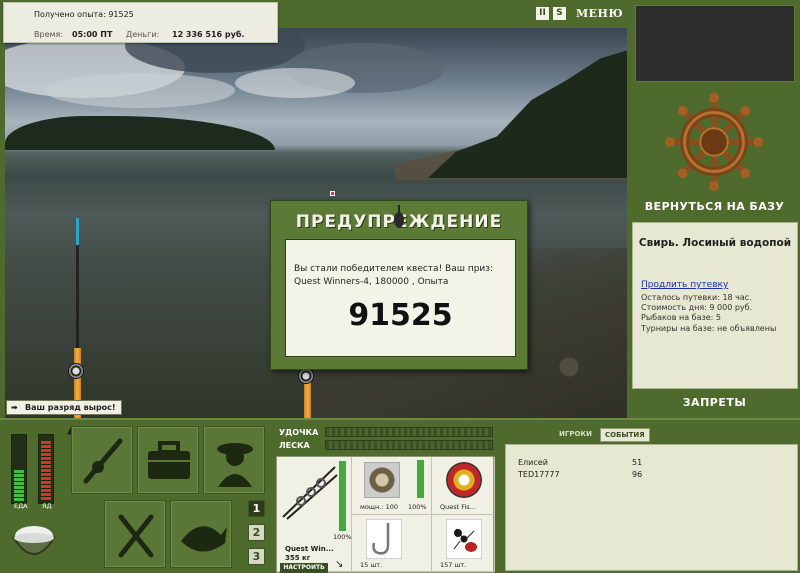 The height and width of the screenshot is (573, 800). I want to click on players-list: Елисей 51 TED17777 96, so click(651, 507).